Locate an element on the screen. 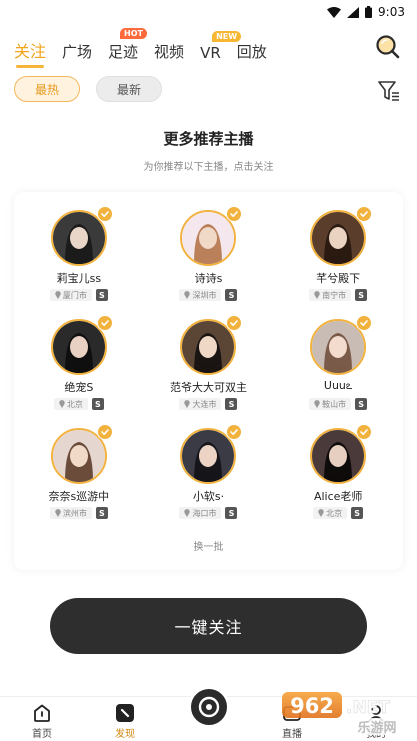  host-meta: 大连市 S is located at coordinates (208, 404).